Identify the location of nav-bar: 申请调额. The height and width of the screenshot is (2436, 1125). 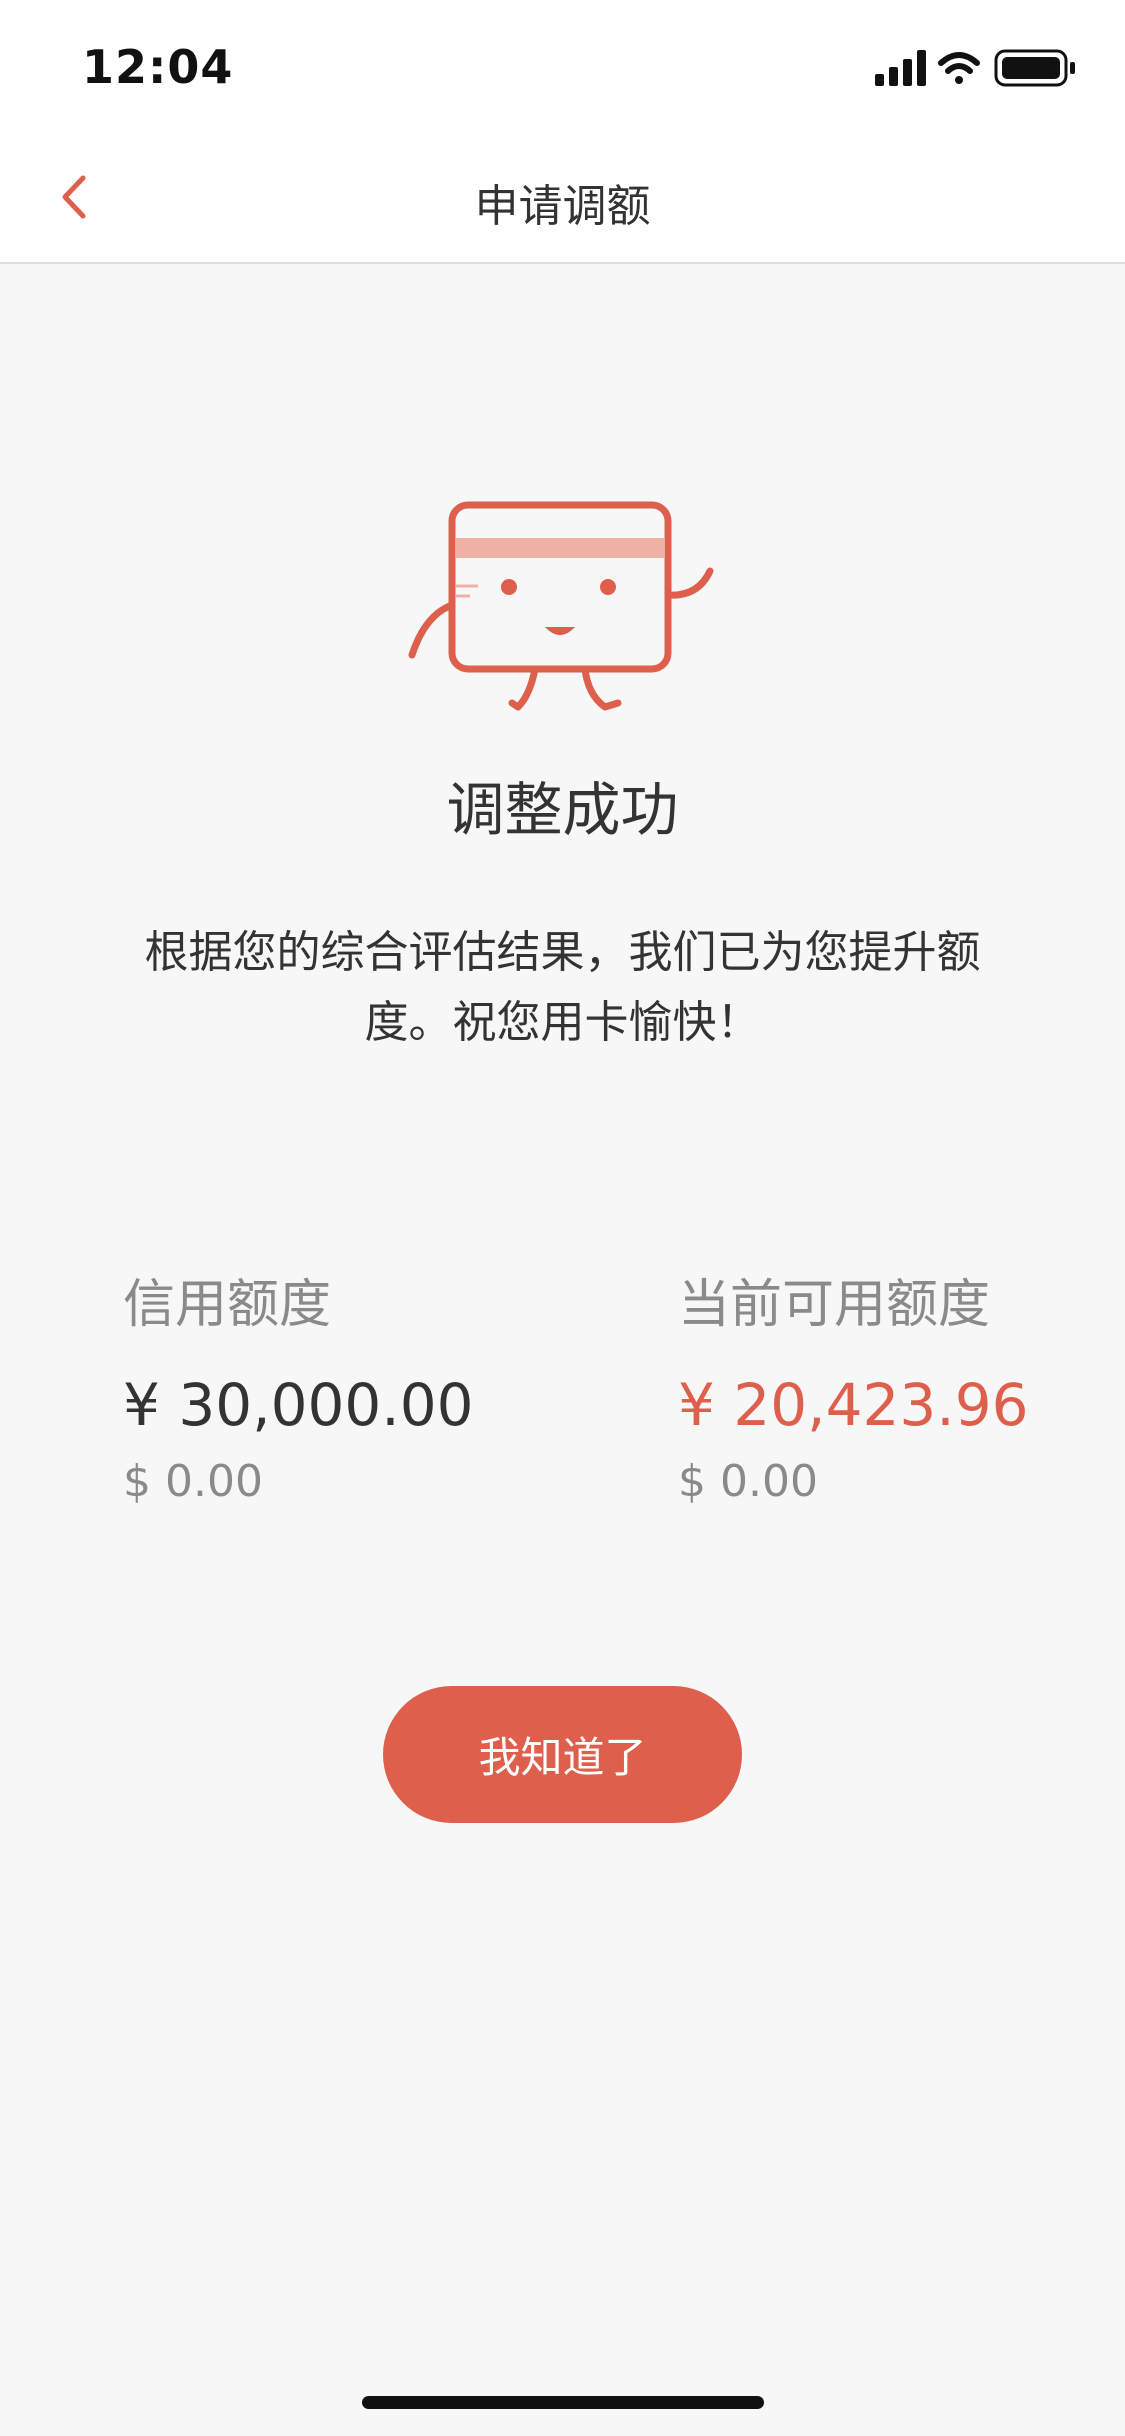
(562, 198).